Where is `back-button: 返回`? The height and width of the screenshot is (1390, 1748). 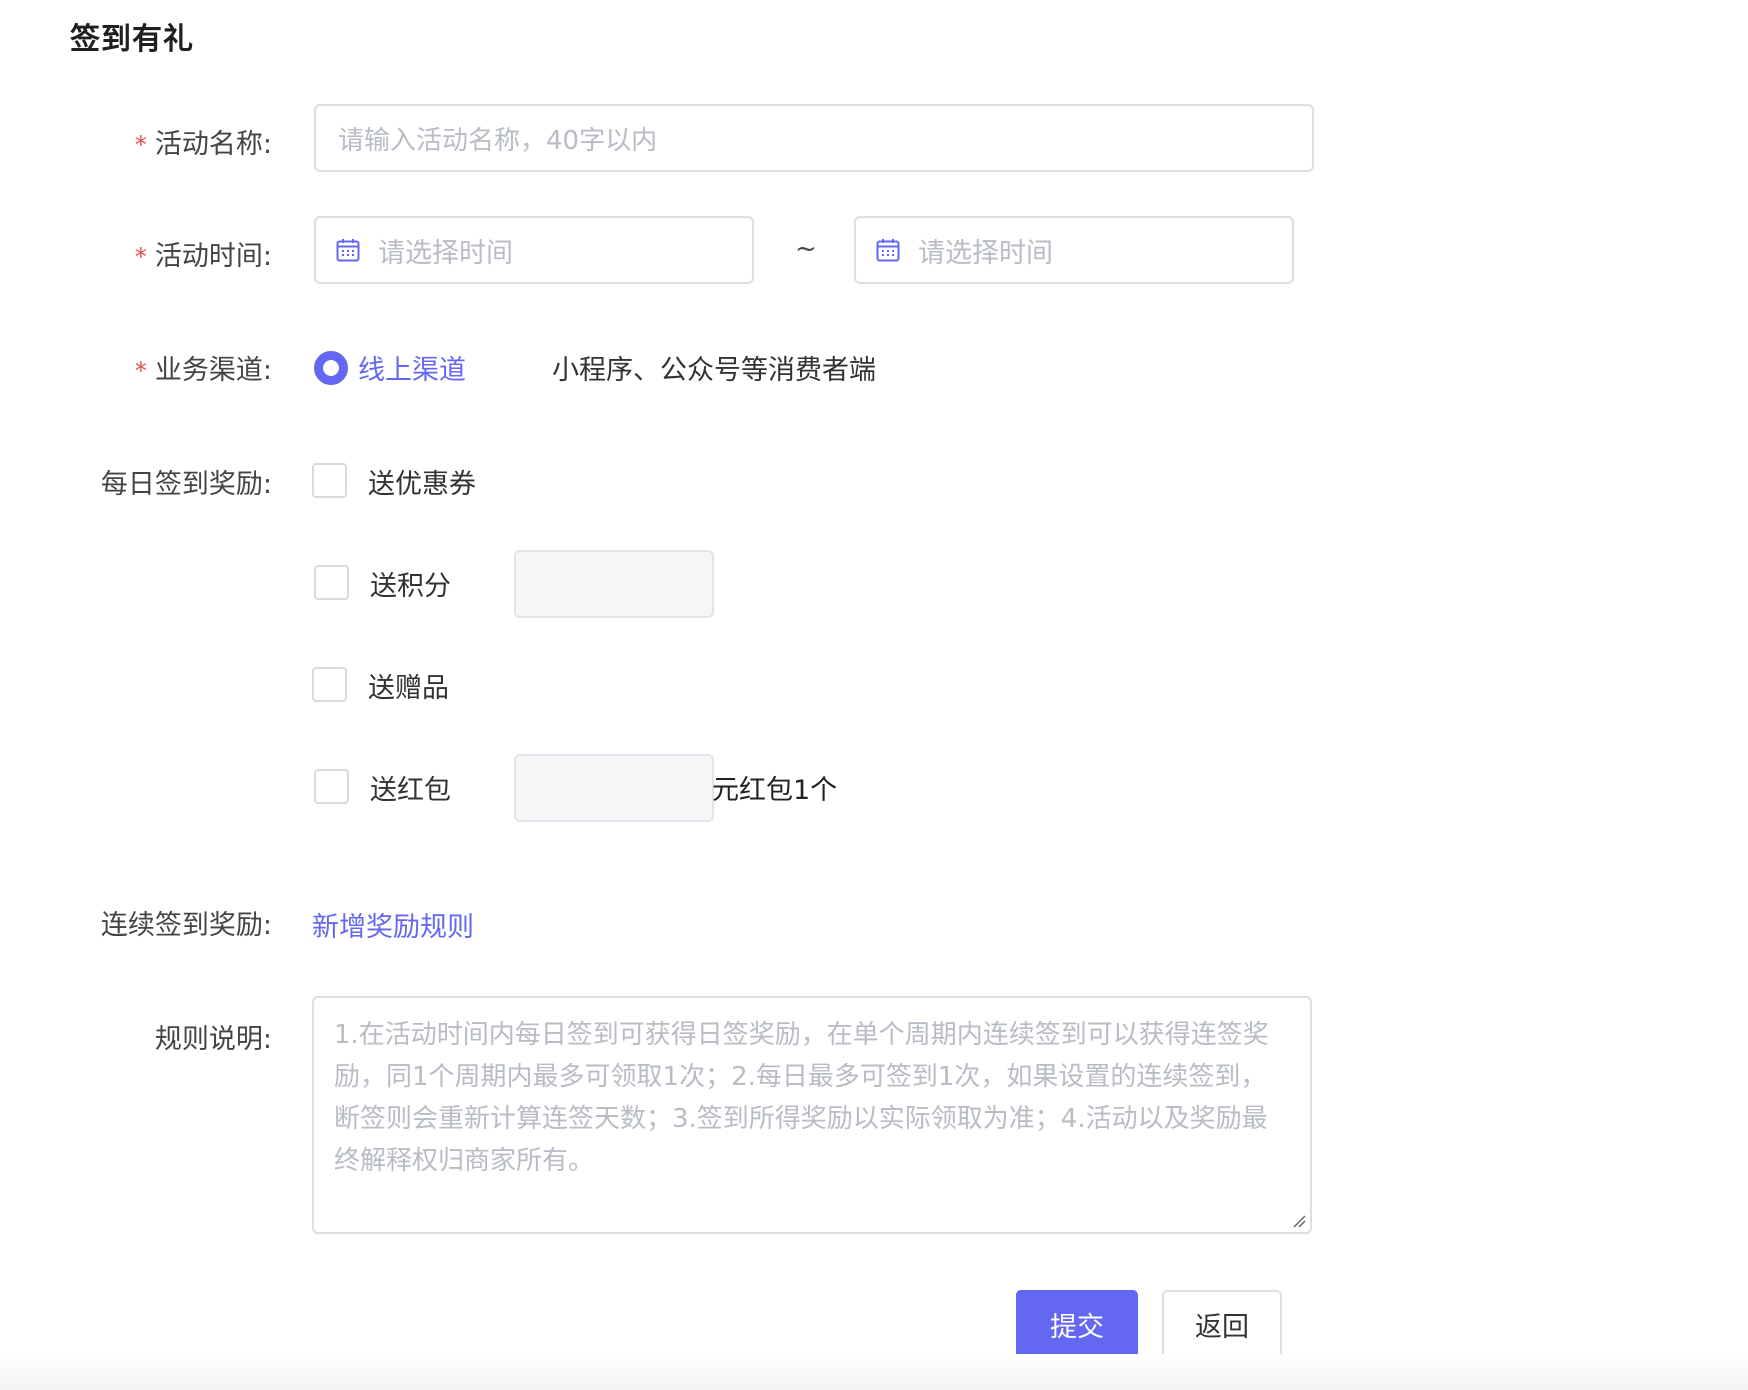 back-button: 返回 is located at coordinates (1222, 1324).